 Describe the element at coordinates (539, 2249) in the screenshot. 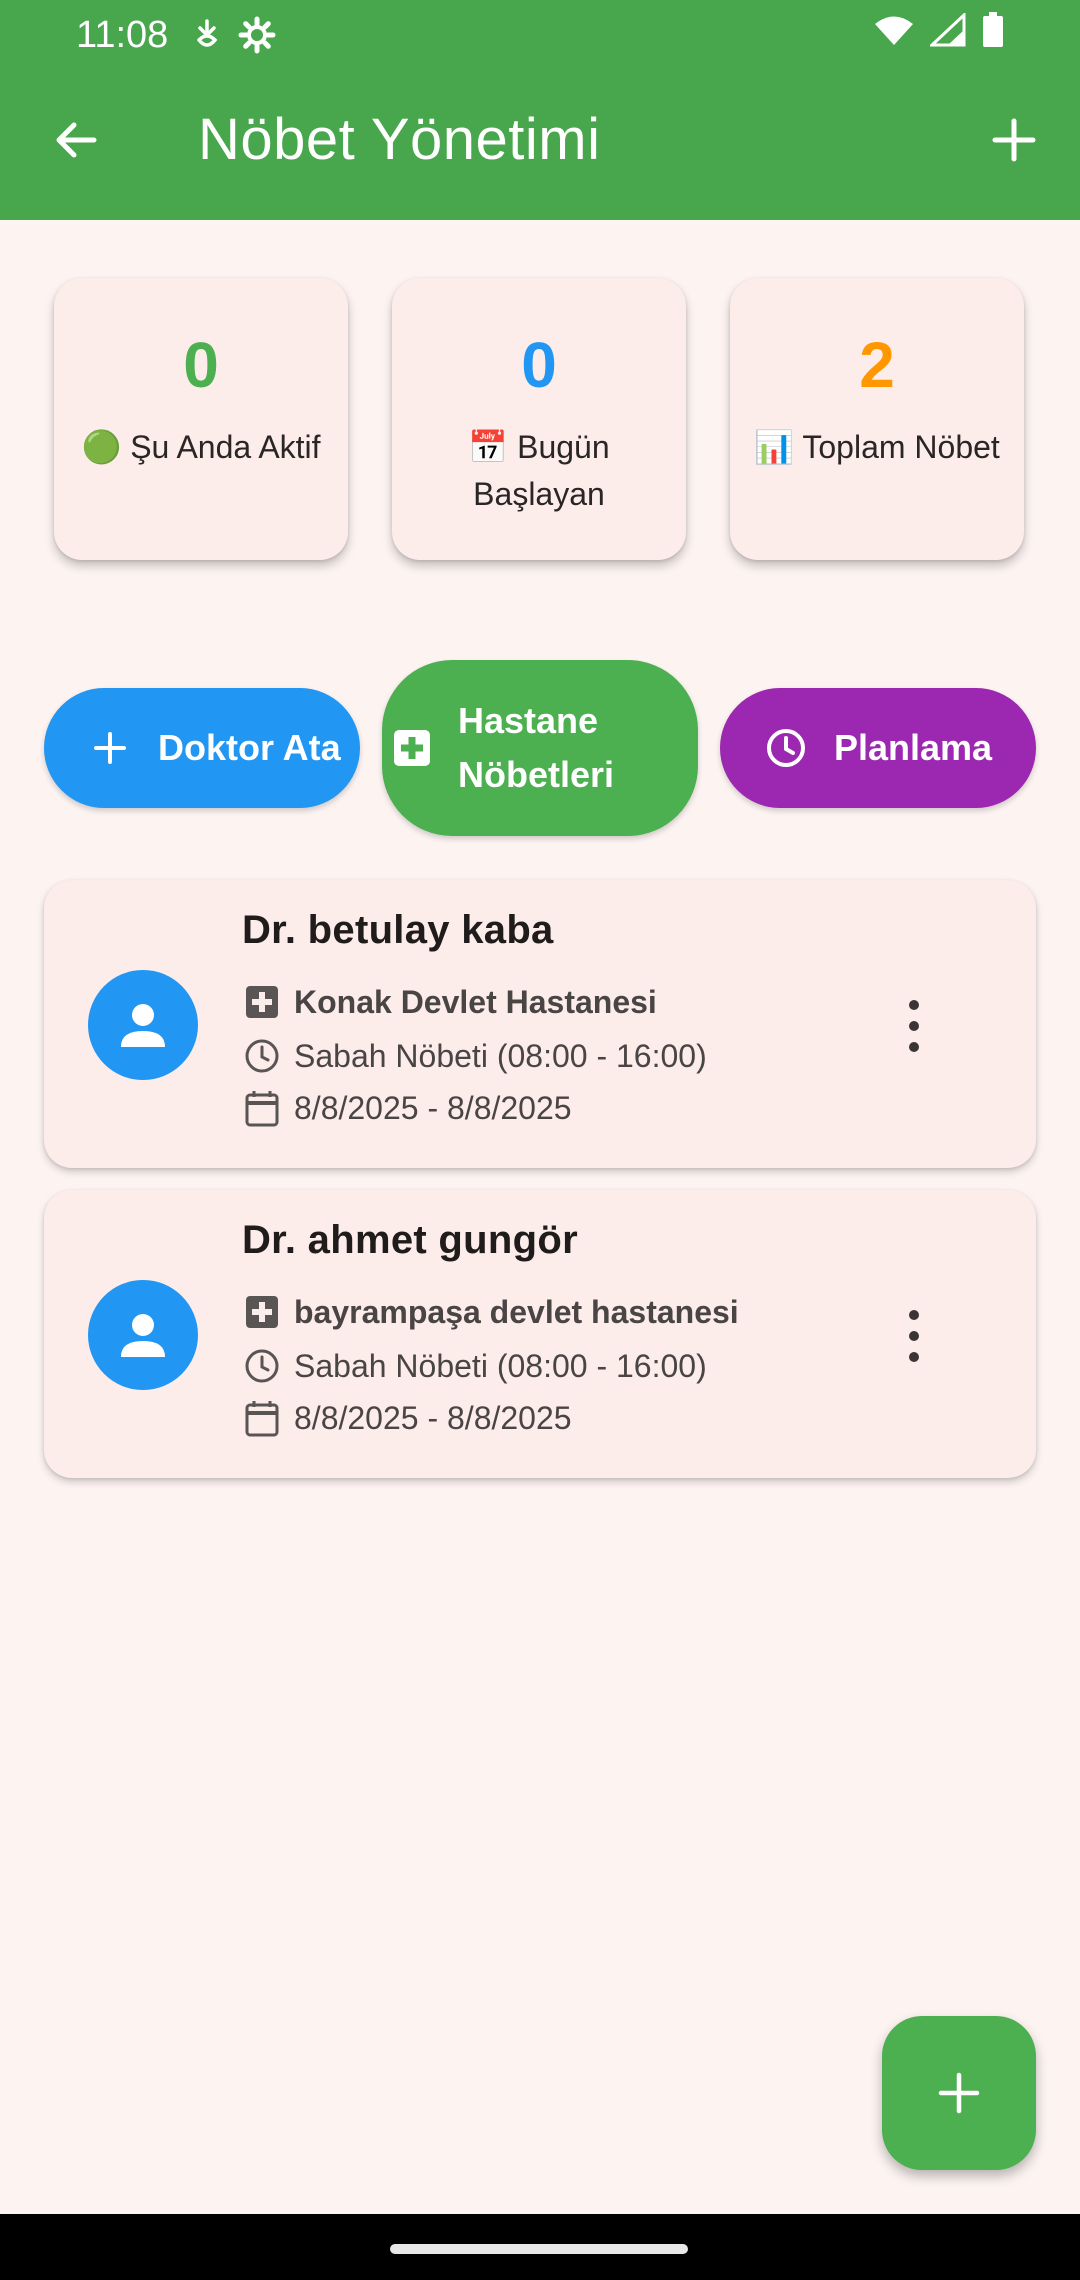

I see `home-gesture-handle` at that location.